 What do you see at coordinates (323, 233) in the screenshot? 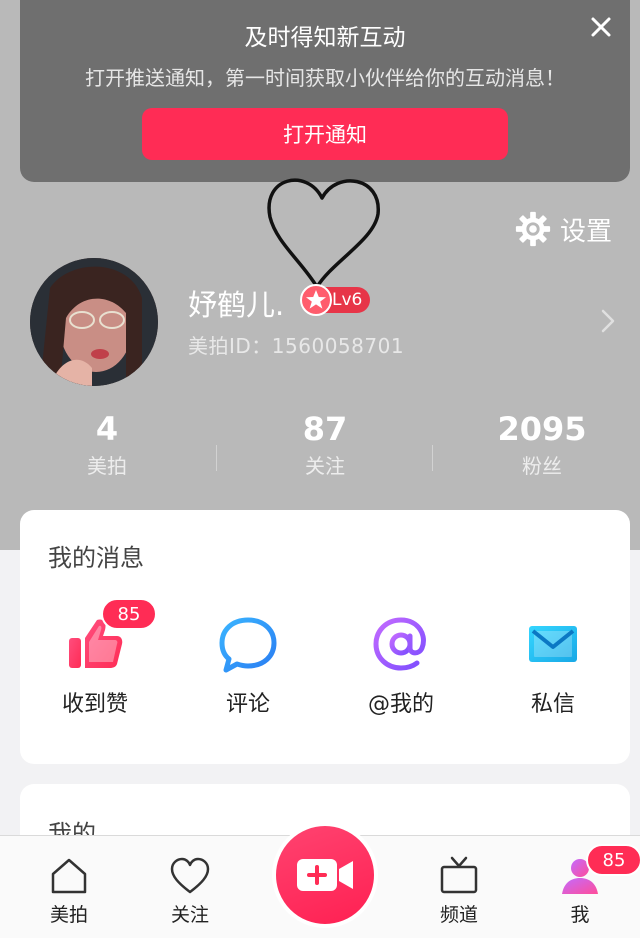
I see `heart-doodle-icon` at bounding box center [323, 233].